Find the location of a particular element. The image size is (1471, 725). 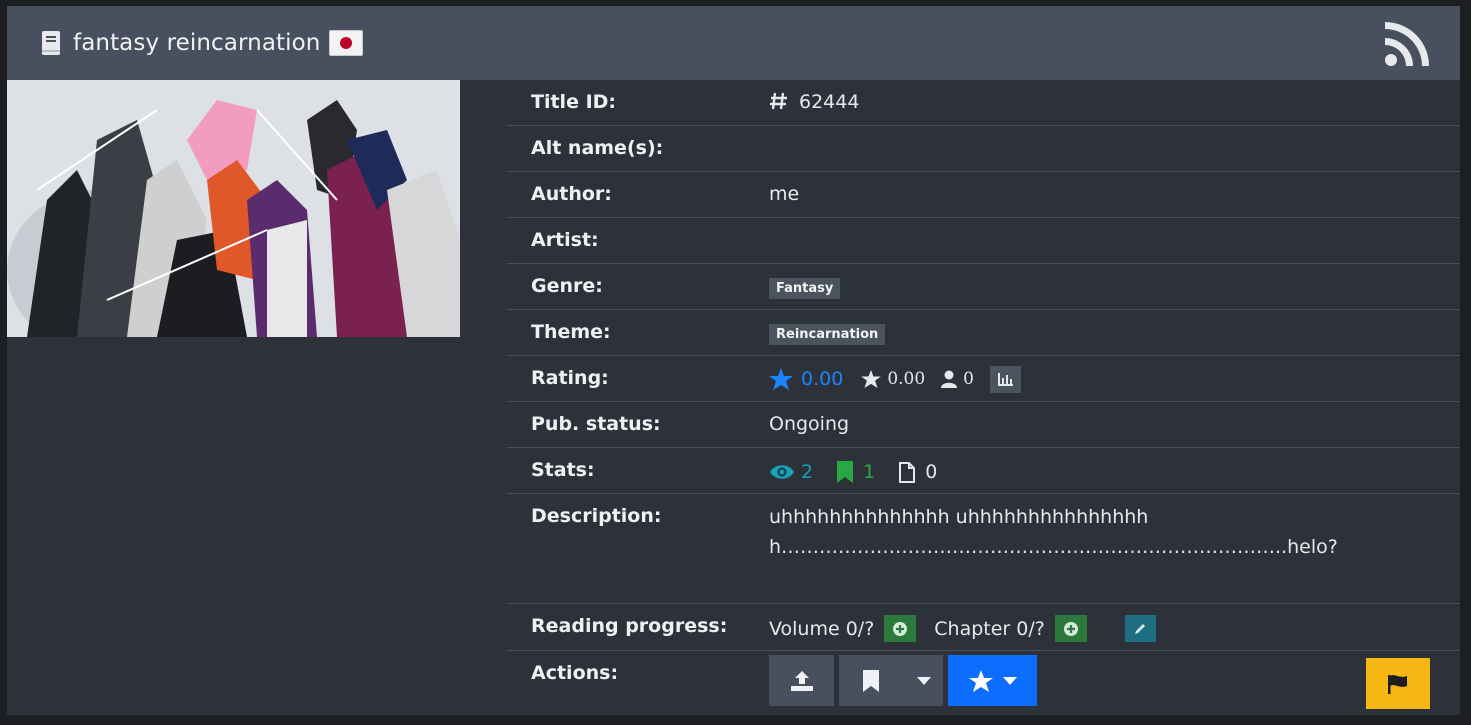

increment-volume-button is located at coordinates (900, 628).